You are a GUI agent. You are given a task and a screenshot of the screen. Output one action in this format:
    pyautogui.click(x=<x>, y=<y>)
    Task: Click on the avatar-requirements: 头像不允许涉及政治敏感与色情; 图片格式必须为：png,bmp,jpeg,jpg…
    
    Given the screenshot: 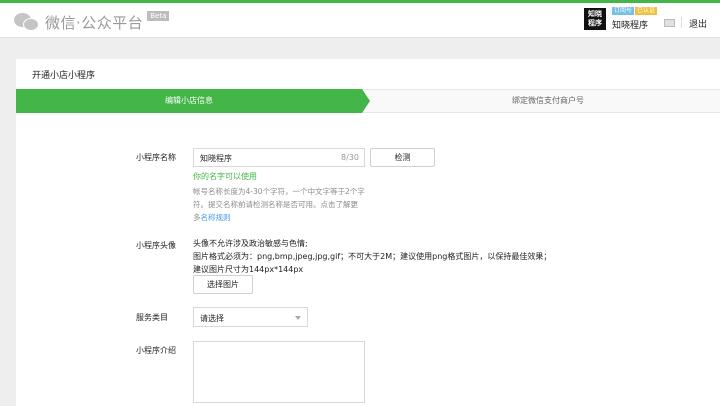 What is the action you would take?
    pyautogui.click(x=372, y=256)
    